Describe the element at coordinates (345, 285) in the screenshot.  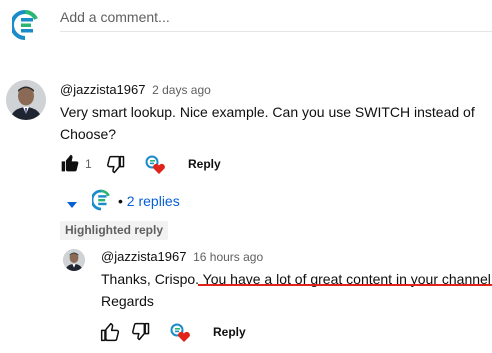
I see `red-underline-annotation` at that location.